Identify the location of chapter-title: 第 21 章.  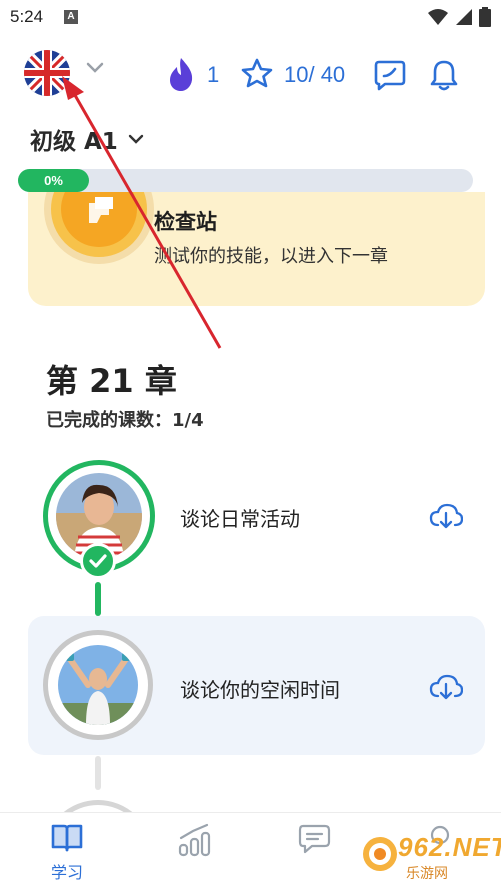
(111, 381).